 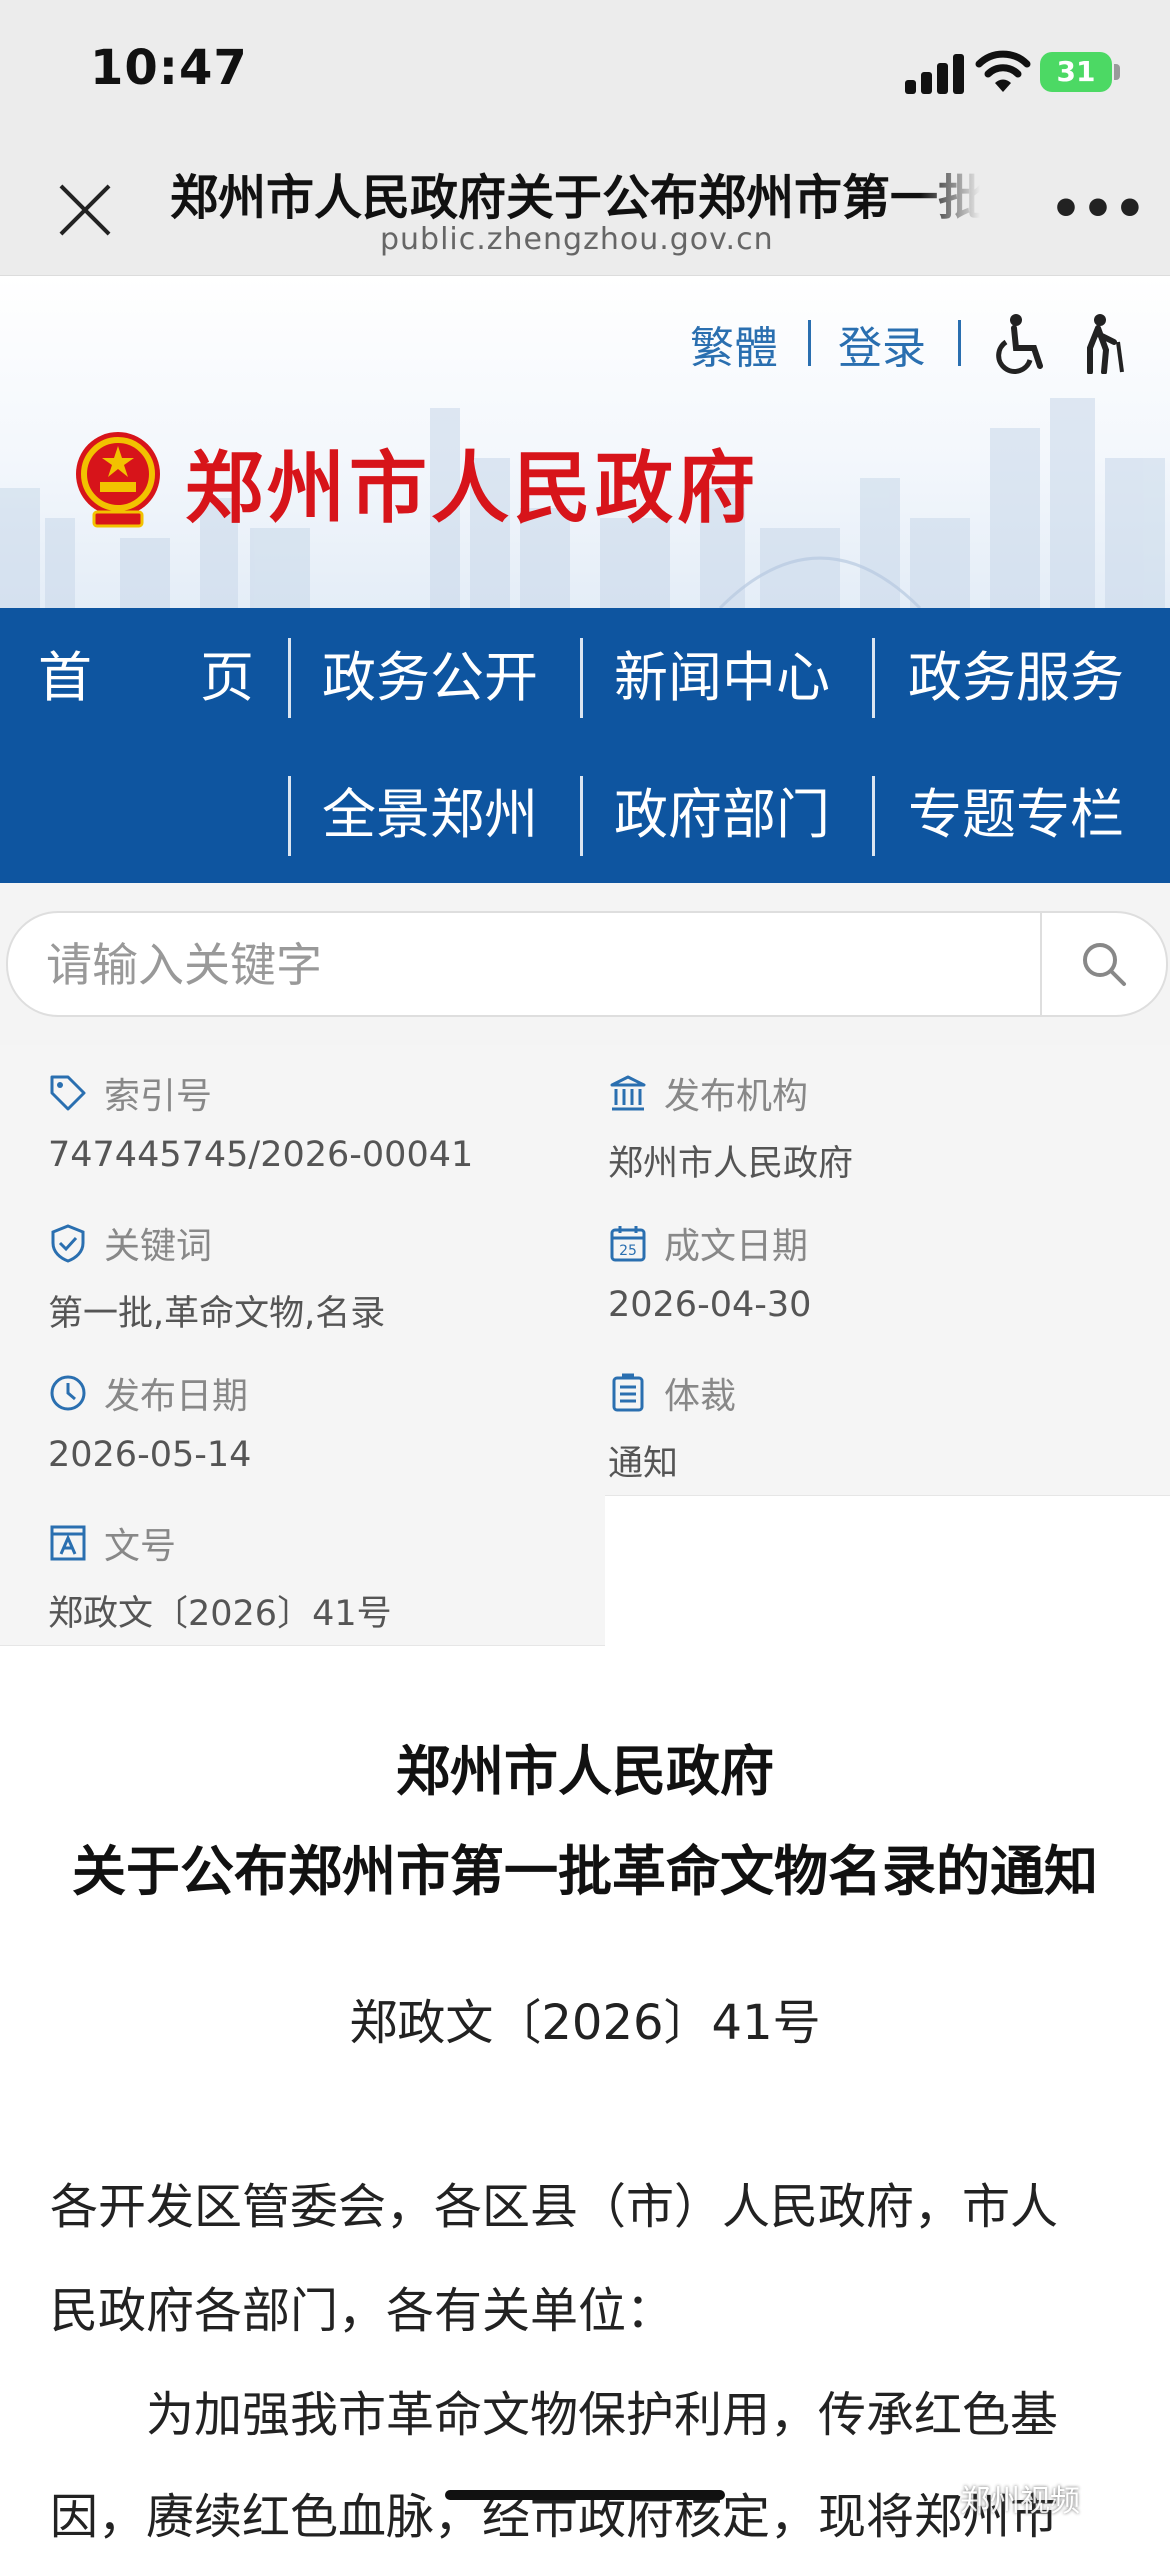 What do you see at coordinates (68, 1543) in the screenshot?
I see `document-number-icon` at bounding box center [68, 1543].